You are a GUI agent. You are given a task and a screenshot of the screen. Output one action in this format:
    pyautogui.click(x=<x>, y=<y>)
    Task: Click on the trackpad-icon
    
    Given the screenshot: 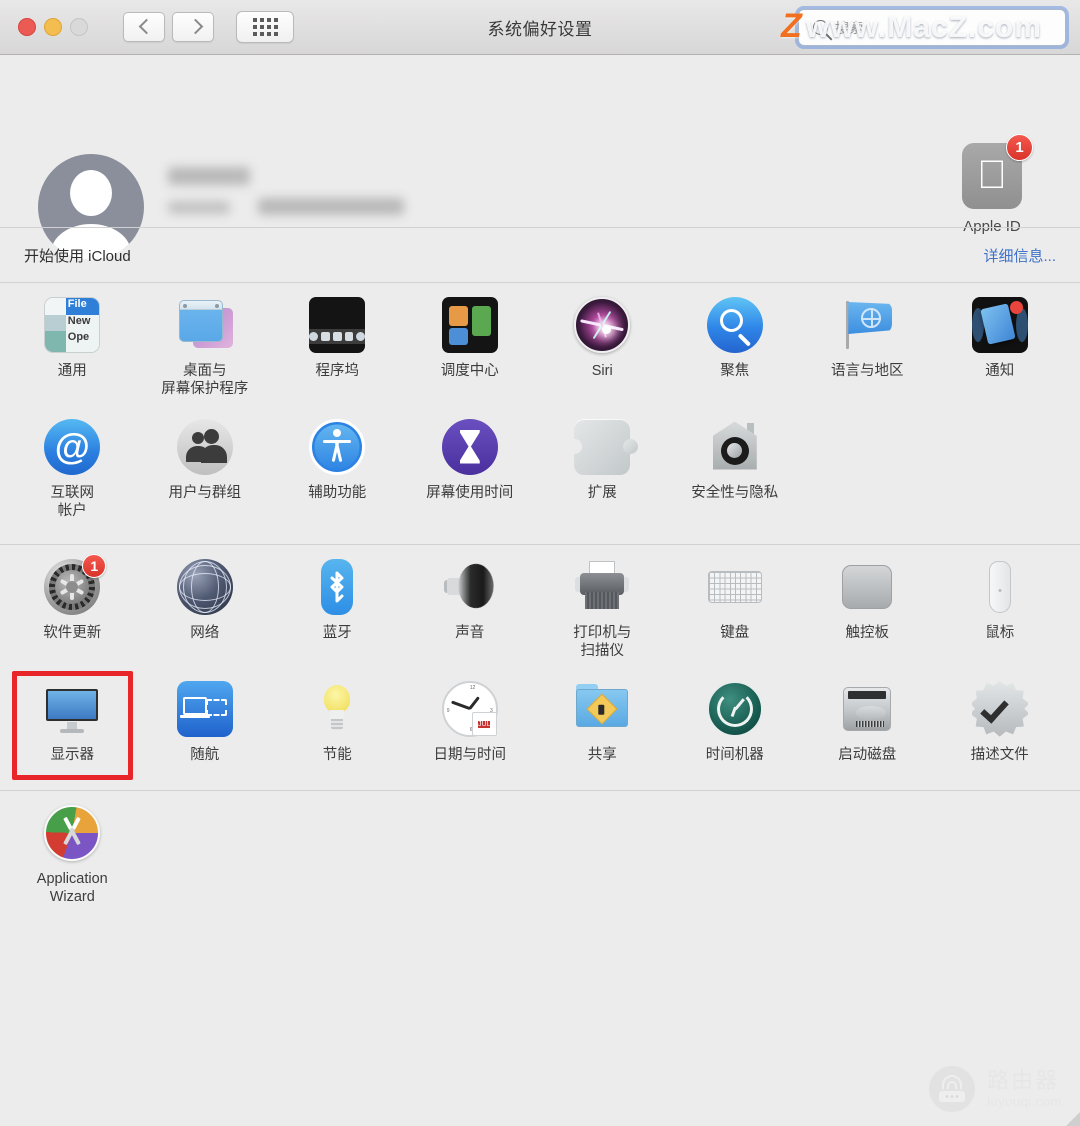 What is the action you would take?
    pyautogui.click(x=867, y=587)
    